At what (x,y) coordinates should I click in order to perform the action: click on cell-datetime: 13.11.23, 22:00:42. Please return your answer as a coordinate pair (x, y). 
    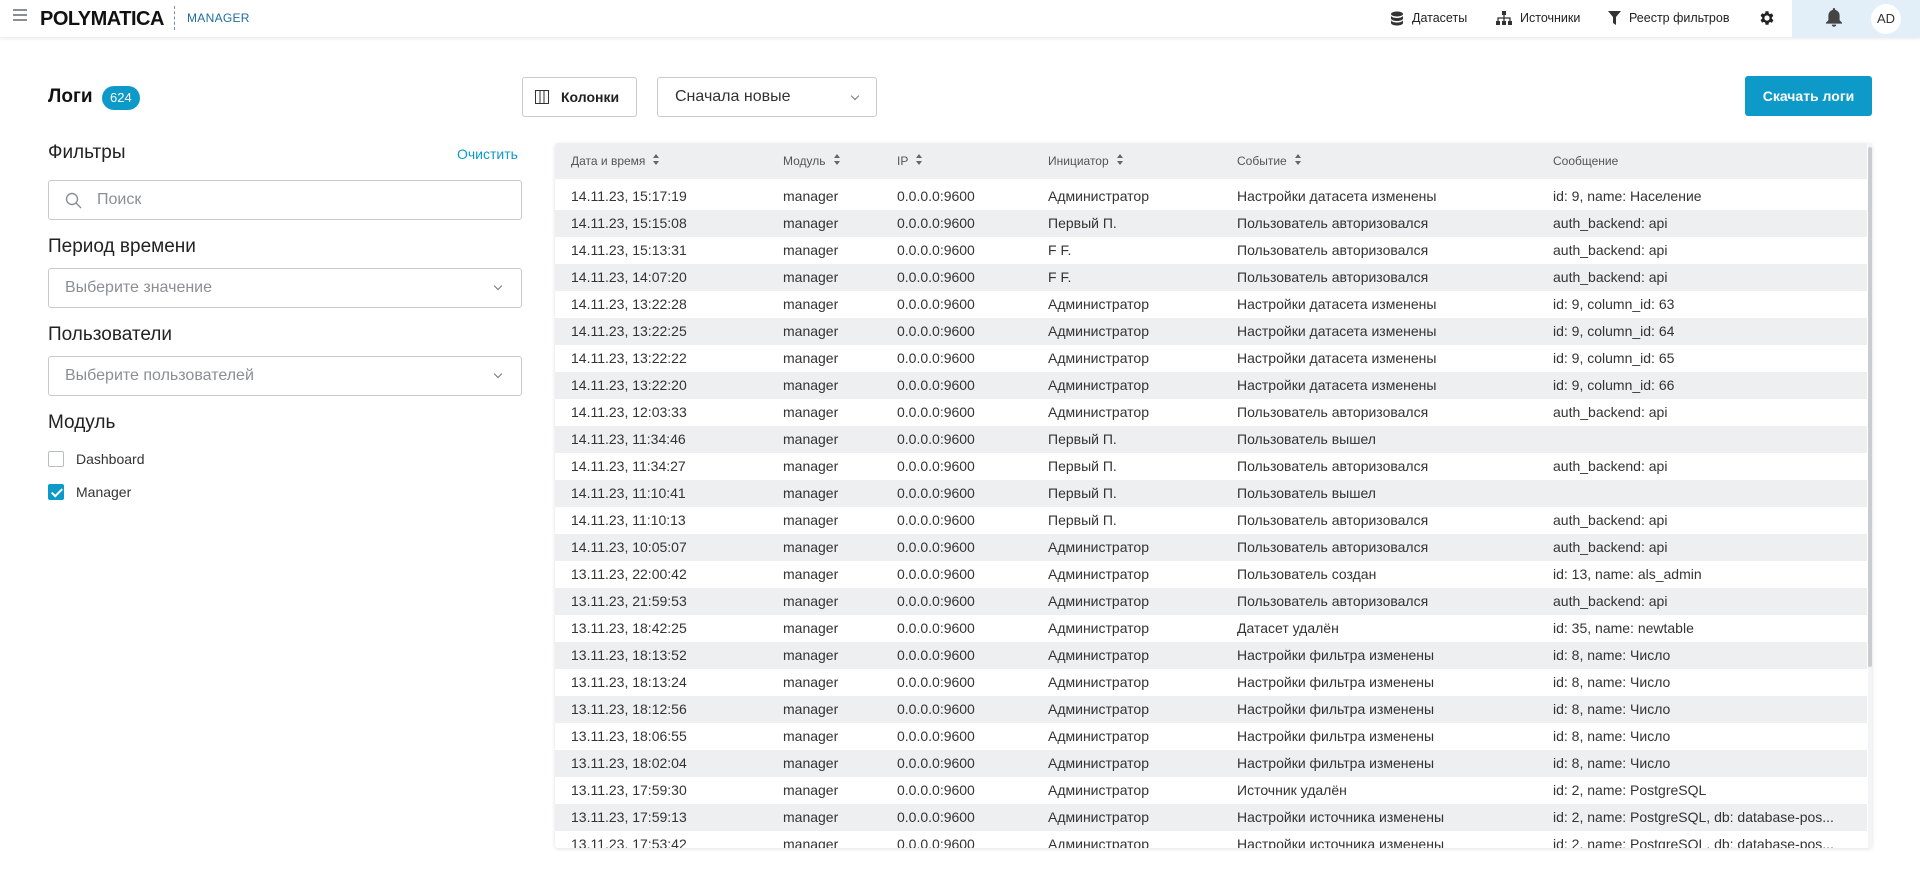
    Looking at the image, I should click on (629, 574).